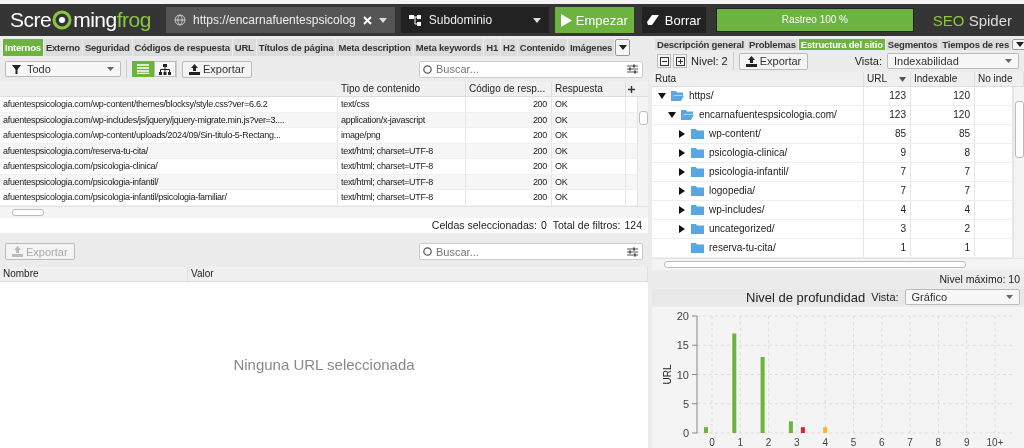  I want to click on column-header: Valor, so click(418, 273).